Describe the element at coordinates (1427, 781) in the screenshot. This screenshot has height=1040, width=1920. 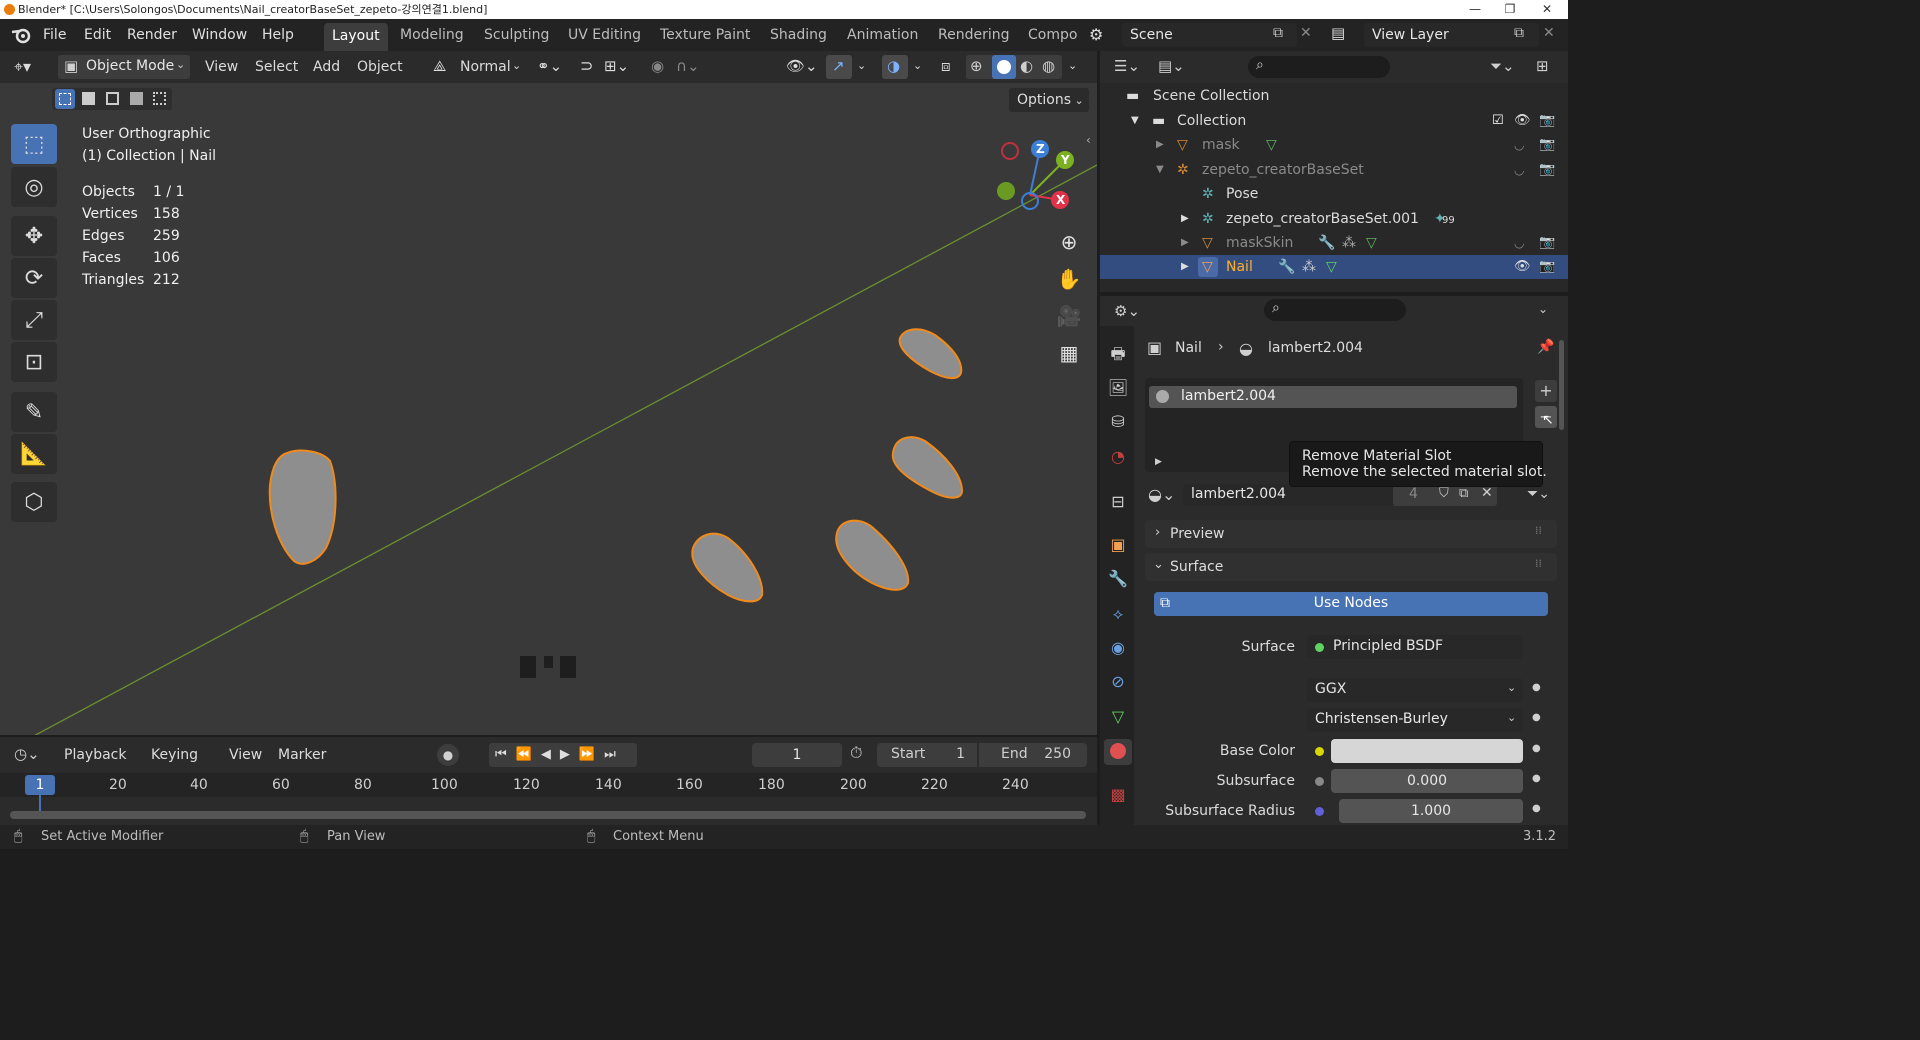
I see `subsurface-field: 0.000` at that location.